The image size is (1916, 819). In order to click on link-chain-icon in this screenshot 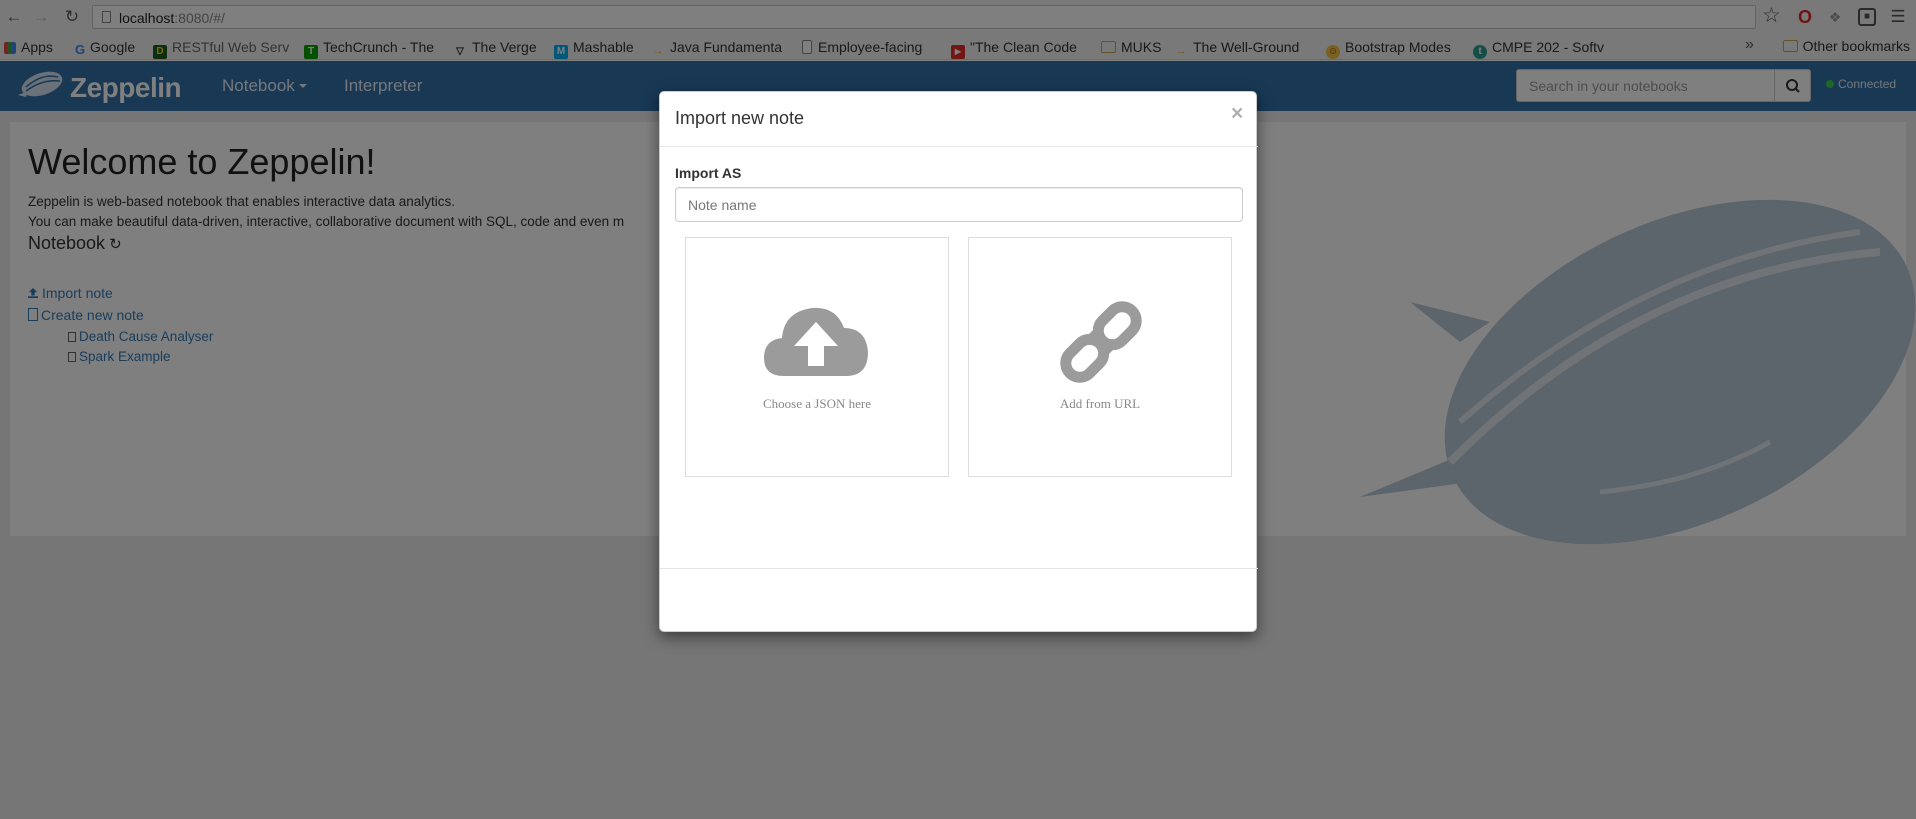, I will do `click(1101, 342)`.